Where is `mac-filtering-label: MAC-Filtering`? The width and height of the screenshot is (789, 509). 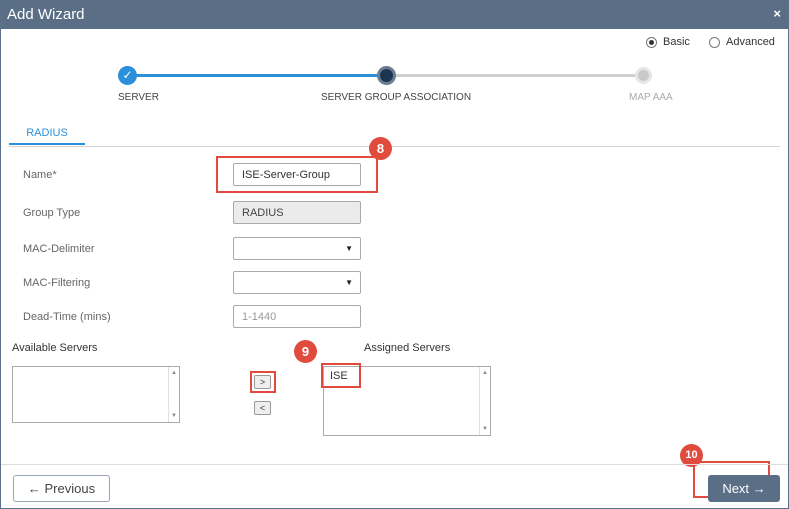 mac-filtering-label: MAC-Filtering is located at coordinates (57, 283).